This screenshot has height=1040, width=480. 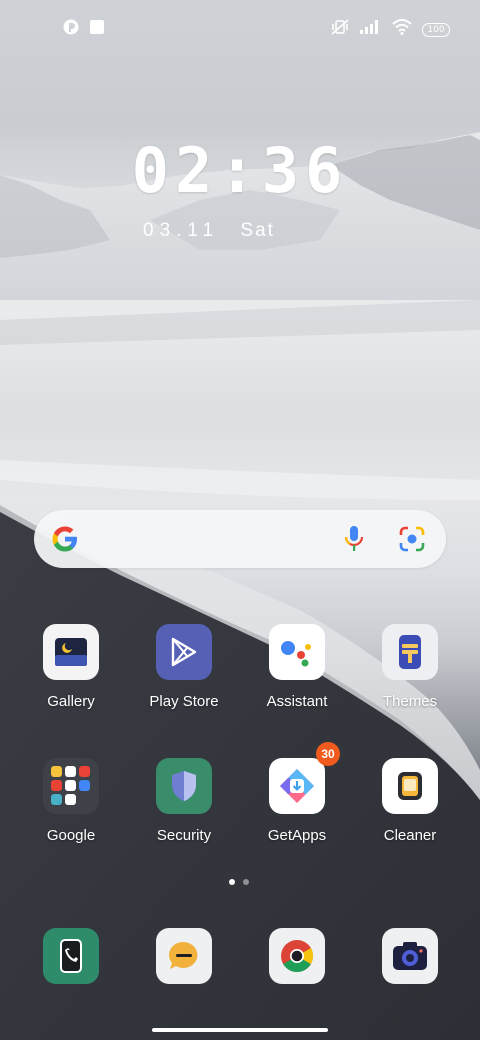 I want to click on app-label: Themes, so click(x=410, y=701).